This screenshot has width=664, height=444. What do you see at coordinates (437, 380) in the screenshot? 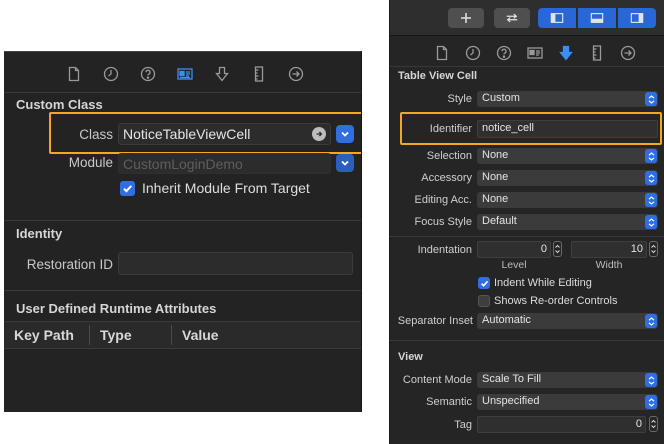
I see `content-mode-label: Content Mode` at bounding box center [437, 380].